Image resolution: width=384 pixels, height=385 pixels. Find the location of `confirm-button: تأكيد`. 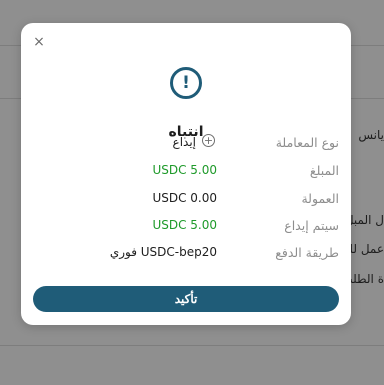

confirm-button: تأكيد is located at coordinates (186, 299).